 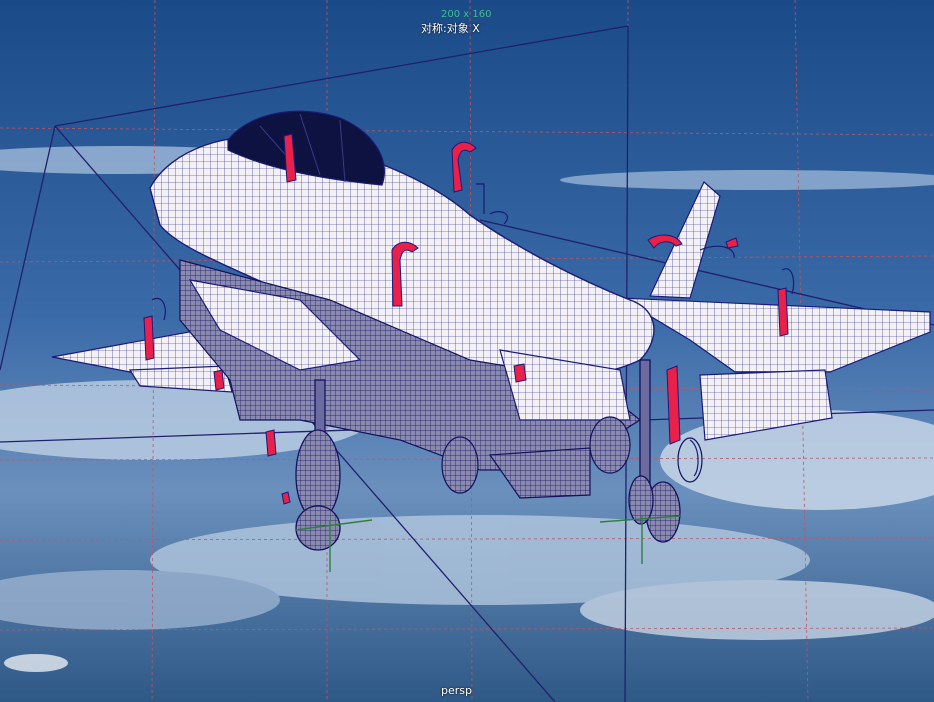 I want to click on symmetry-status-label: 对称:对象 X, so click(x=450, y=28).